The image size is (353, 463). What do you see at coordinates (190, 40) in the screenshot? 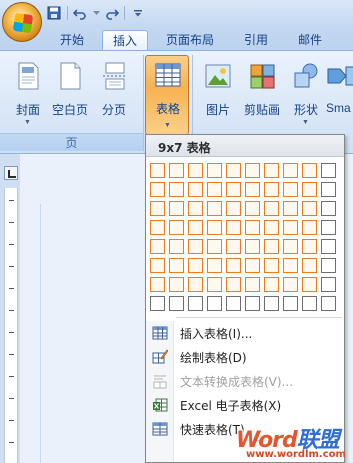
I see `tab-page-layout: 页面布局` at bounding box center [190, 40].